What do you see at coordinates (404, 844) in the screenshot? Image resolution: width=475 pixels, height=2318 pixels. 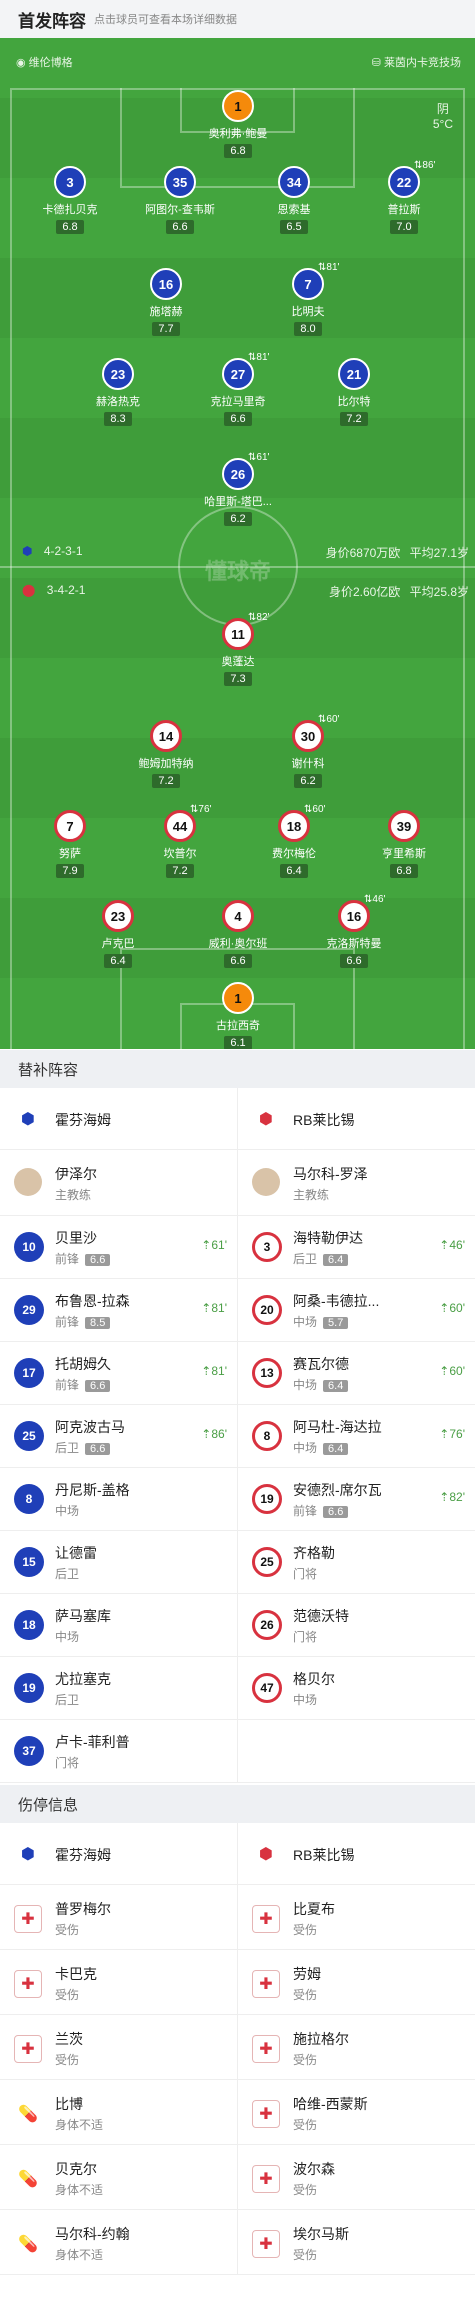 I see `away-player: 39 亨里希斯 6.8` at bounding box center [404, 844].